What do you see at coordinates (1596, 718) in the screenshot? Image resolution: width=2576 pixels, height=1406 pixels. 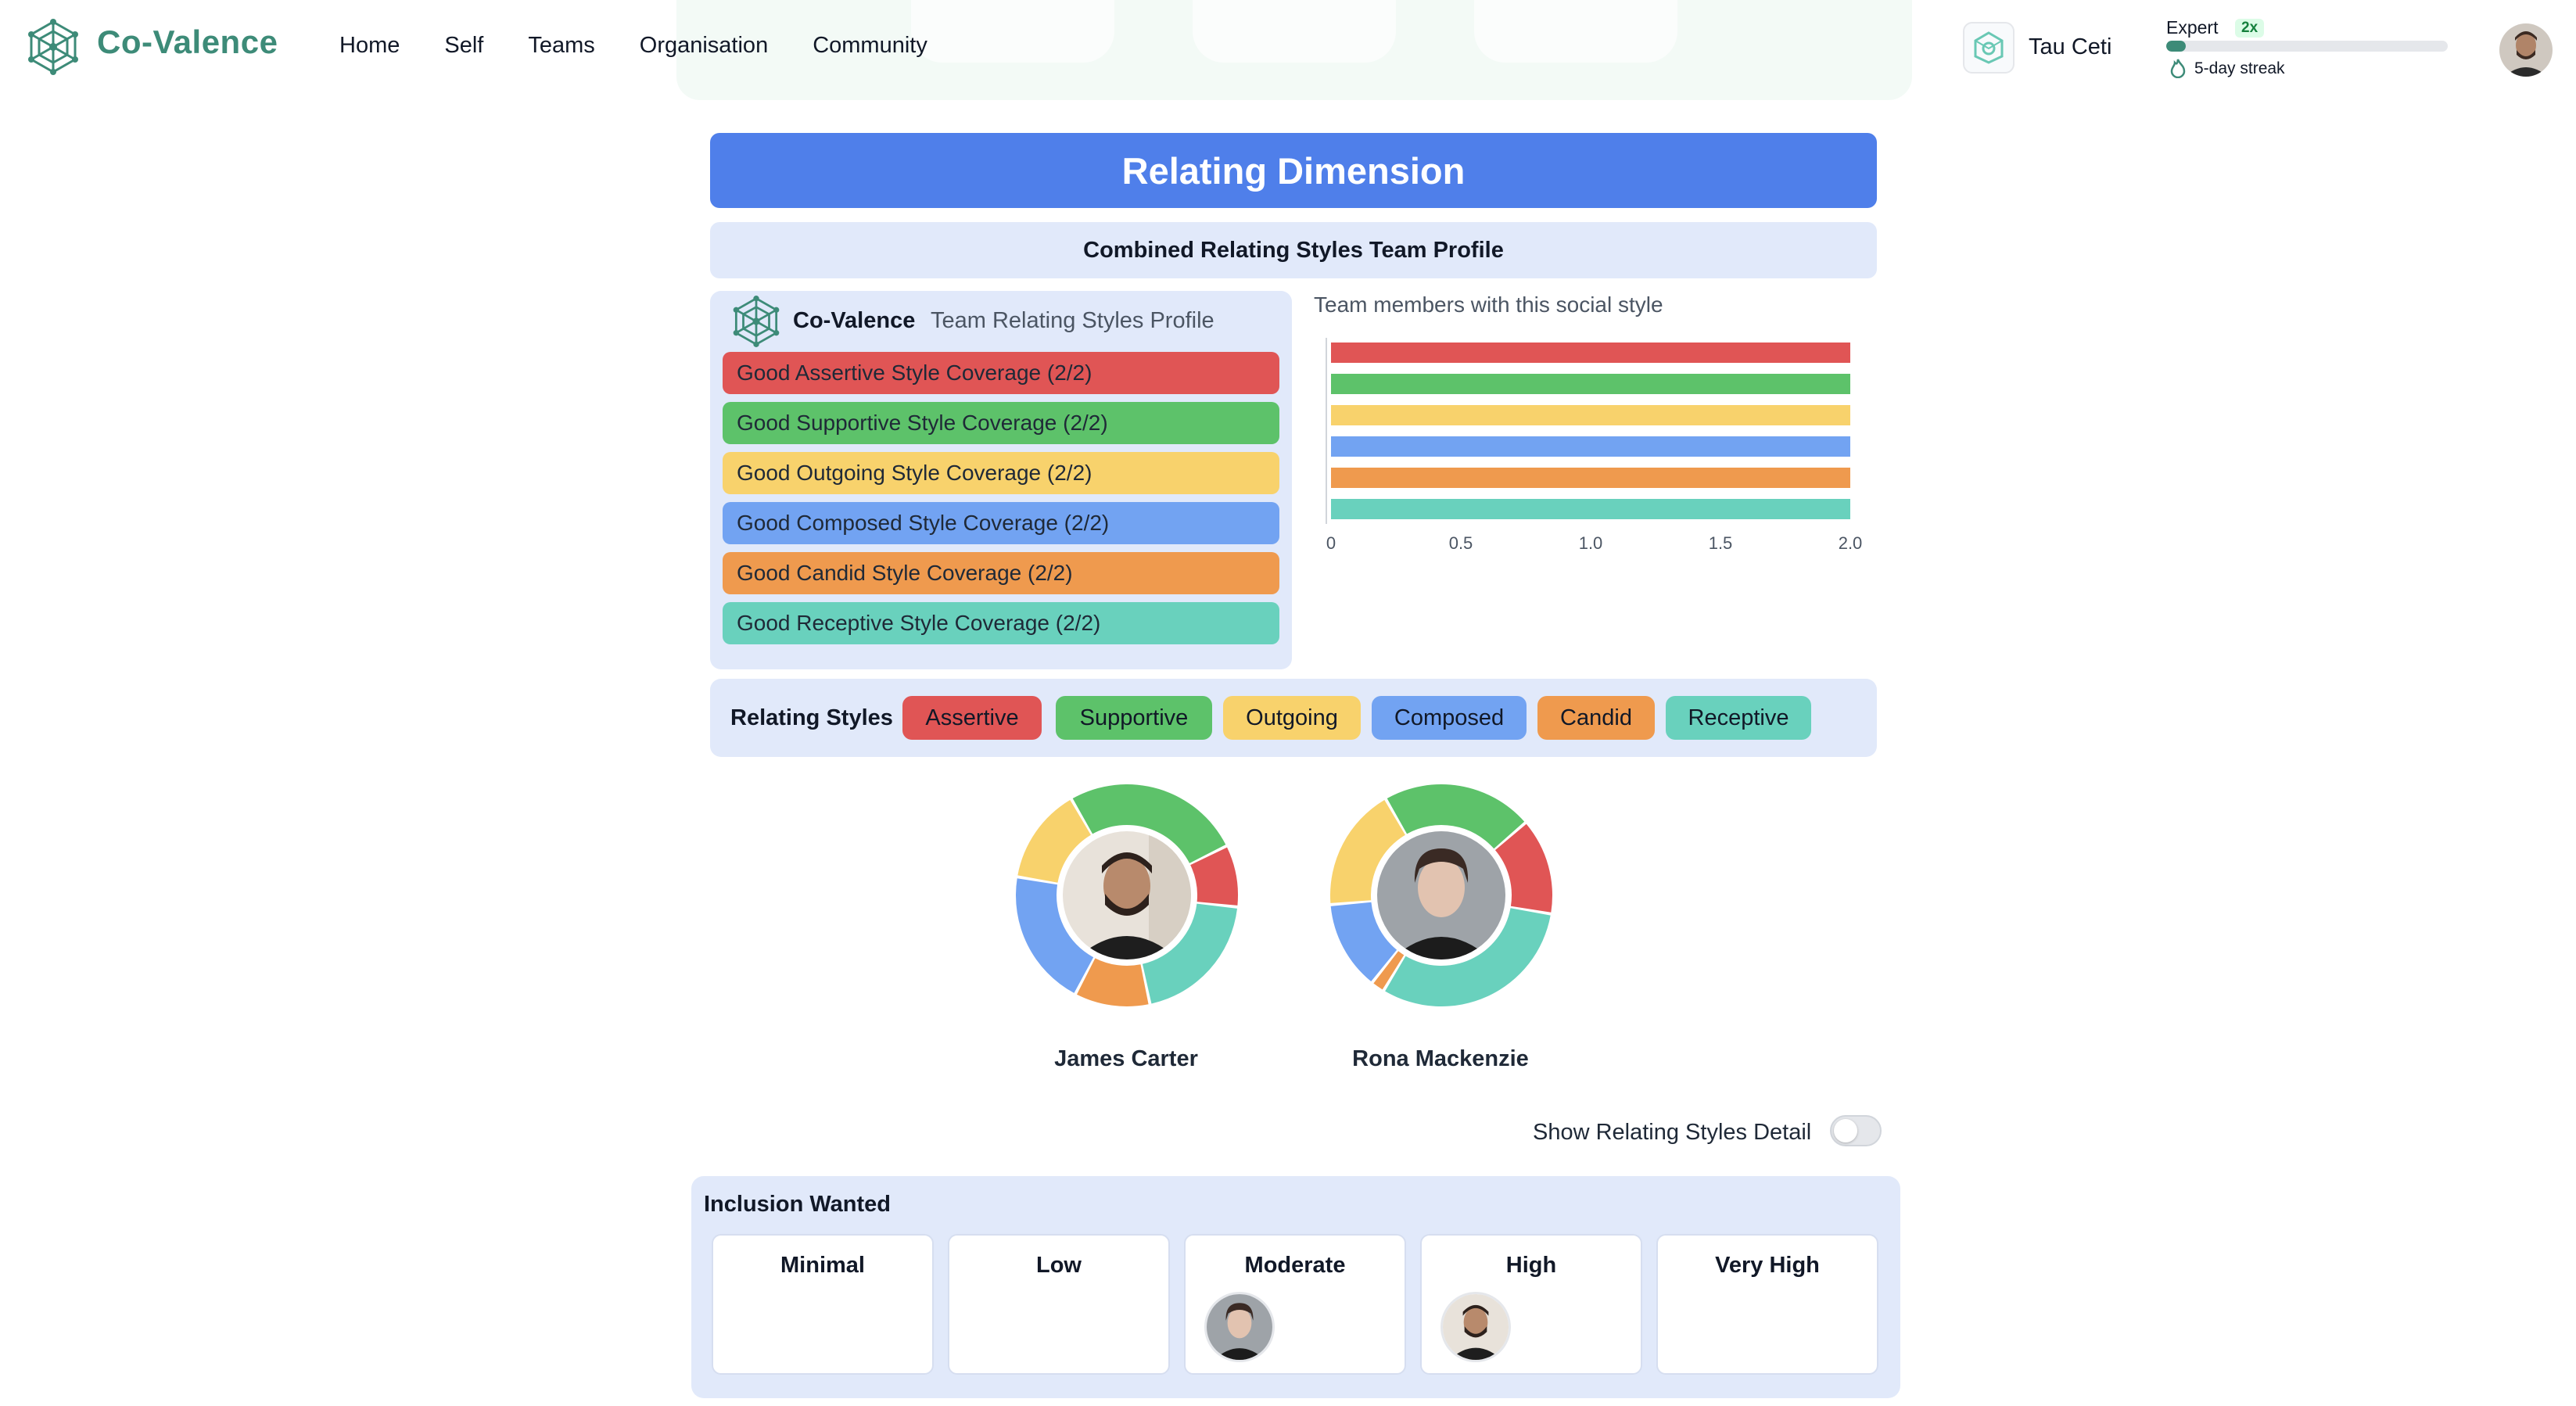 I see `legend-chip-candid: Candid` at bounding box center [1596, 718].